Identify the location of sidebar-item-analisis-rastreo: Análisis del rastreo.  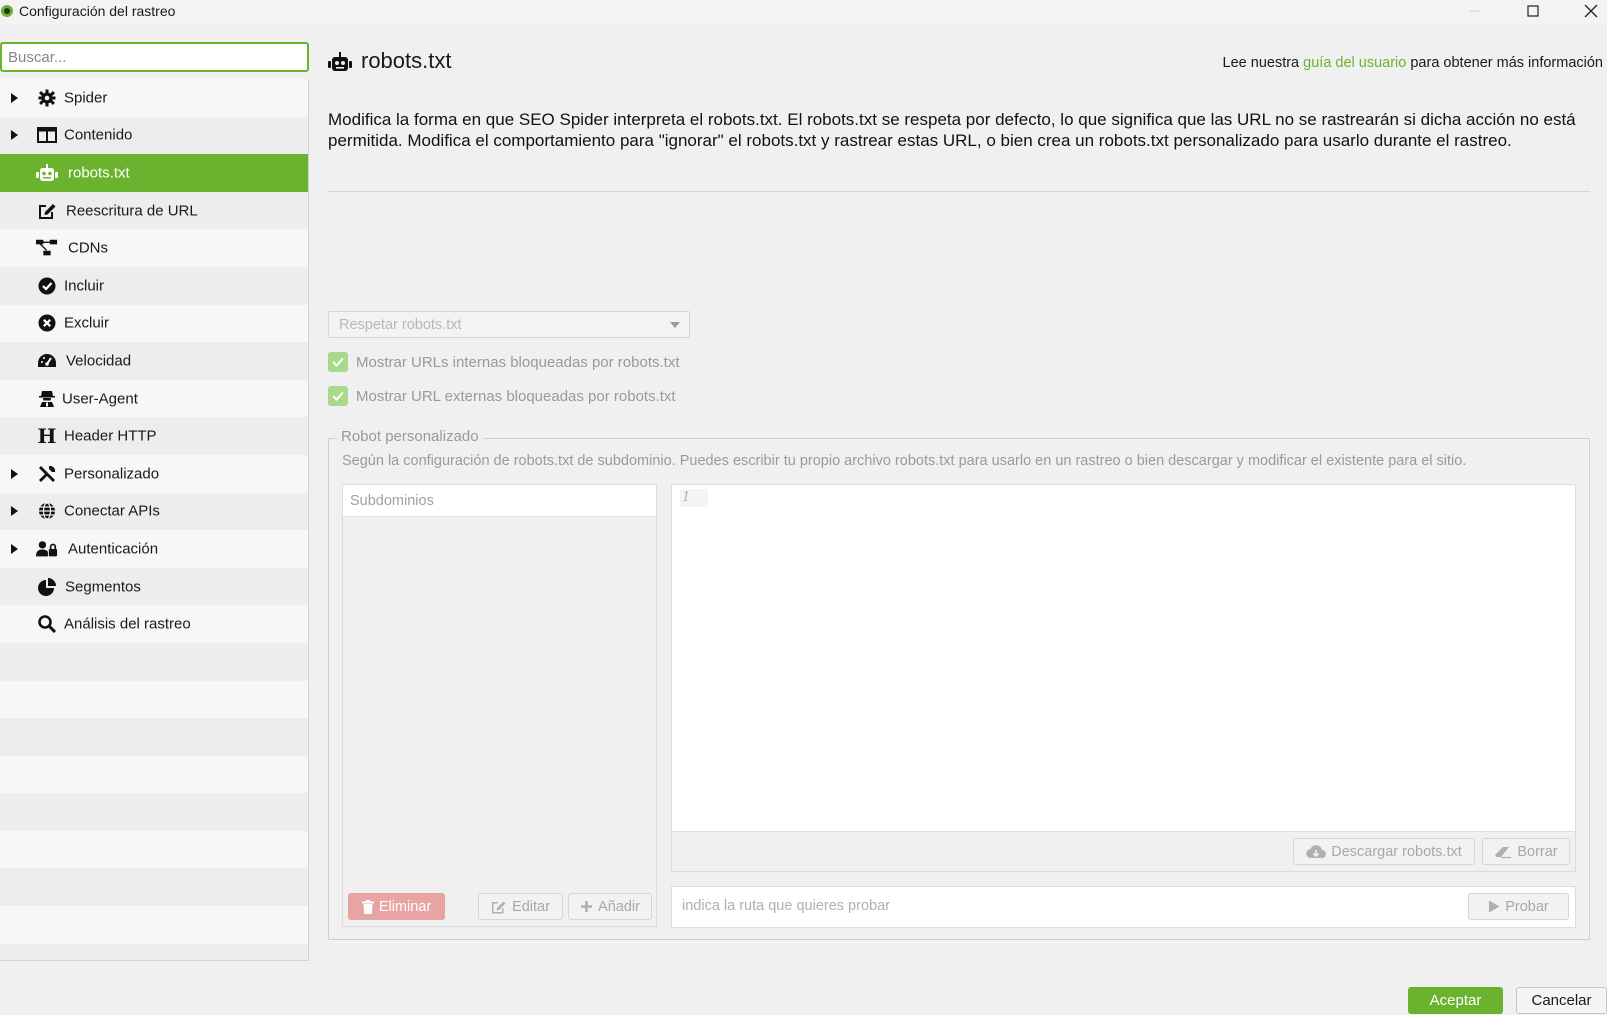
(154, 624).